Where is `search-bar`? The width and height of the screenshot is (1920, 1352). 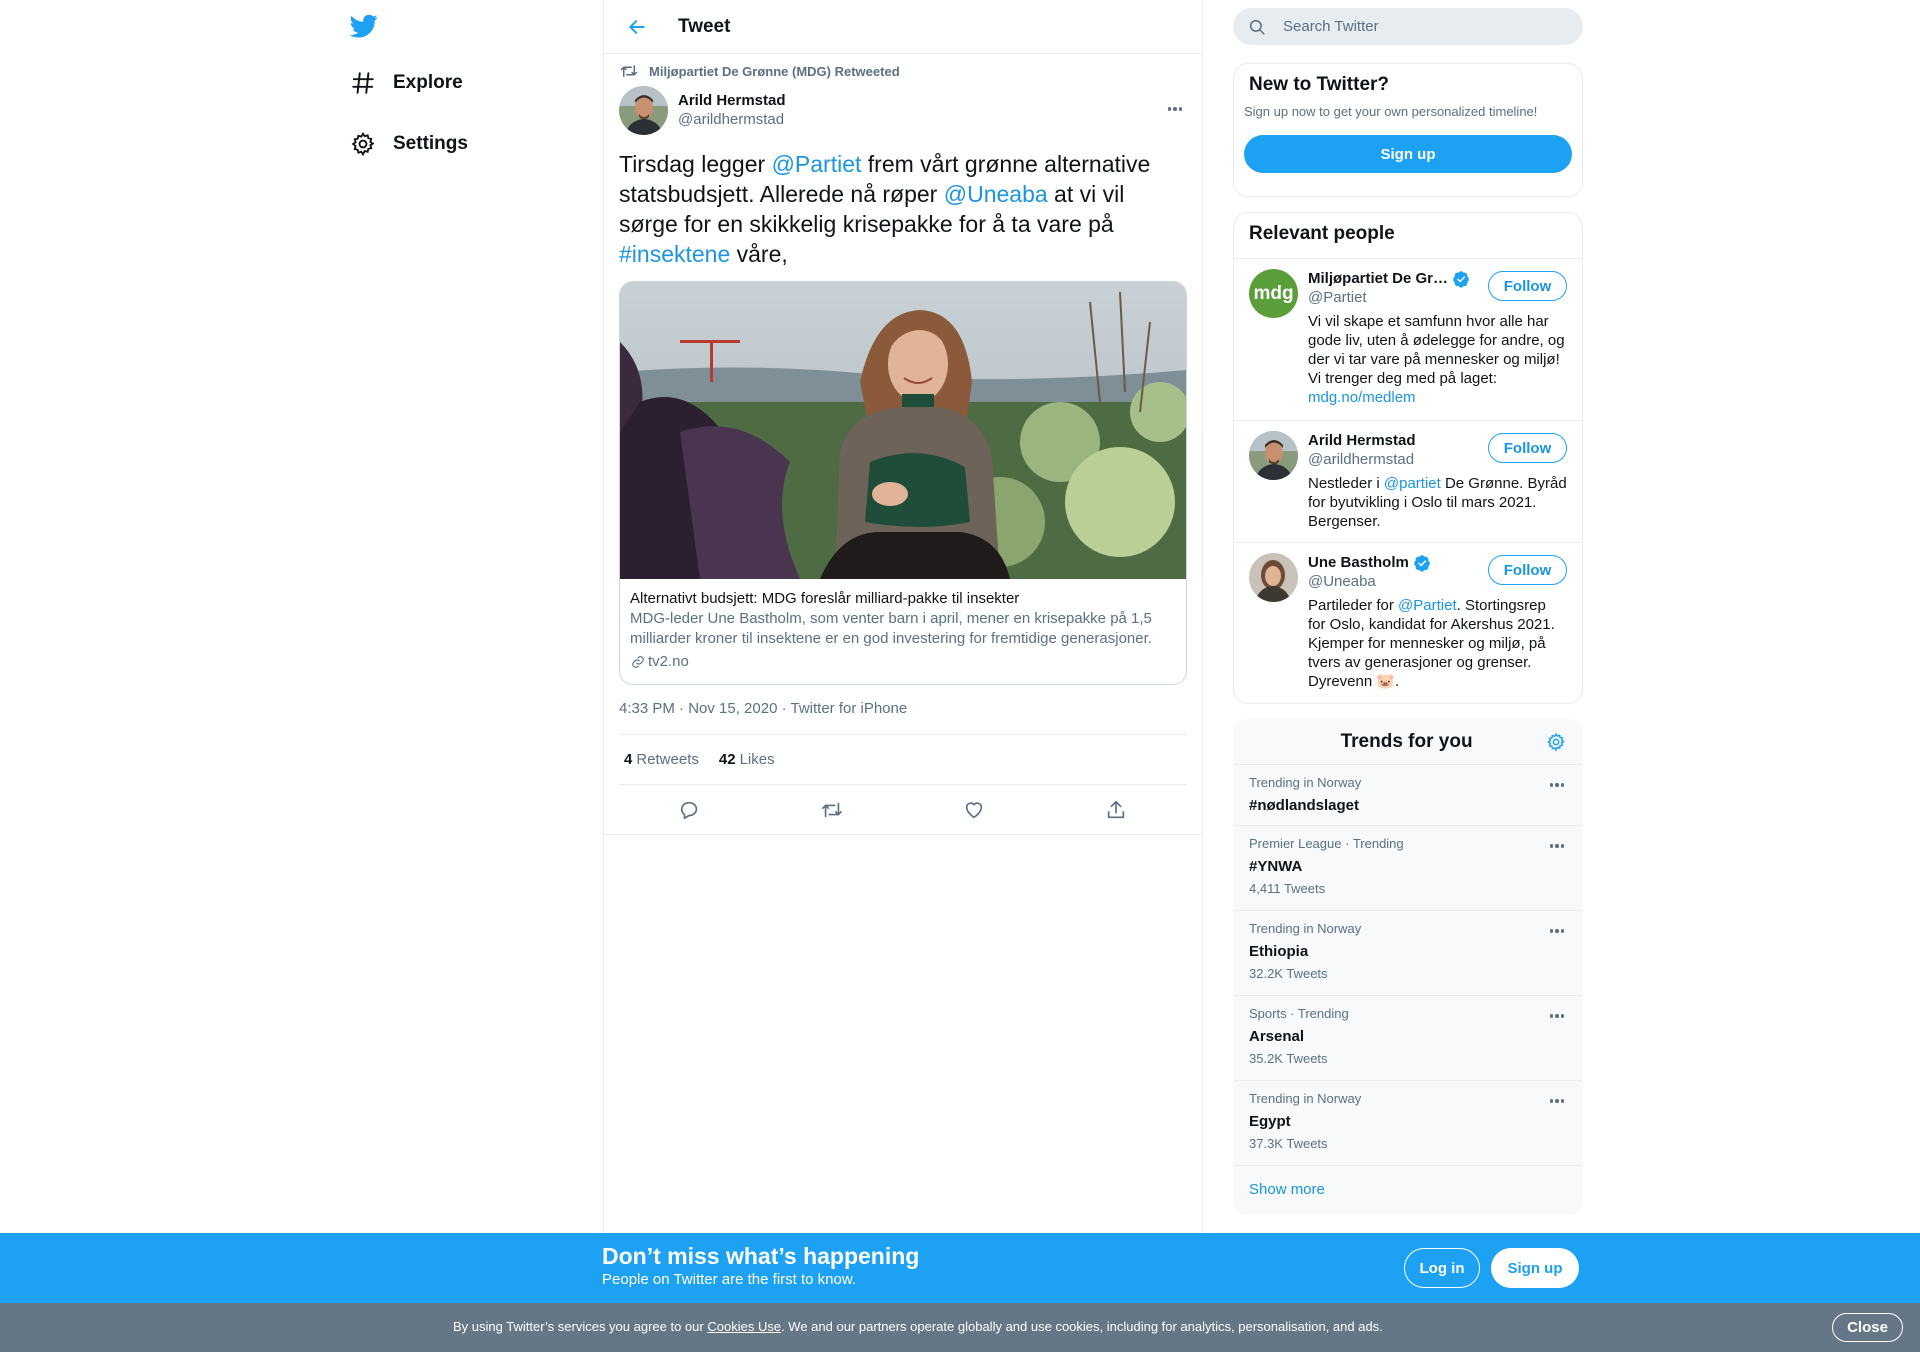
search-bar is located at coordinates (1408, 26).